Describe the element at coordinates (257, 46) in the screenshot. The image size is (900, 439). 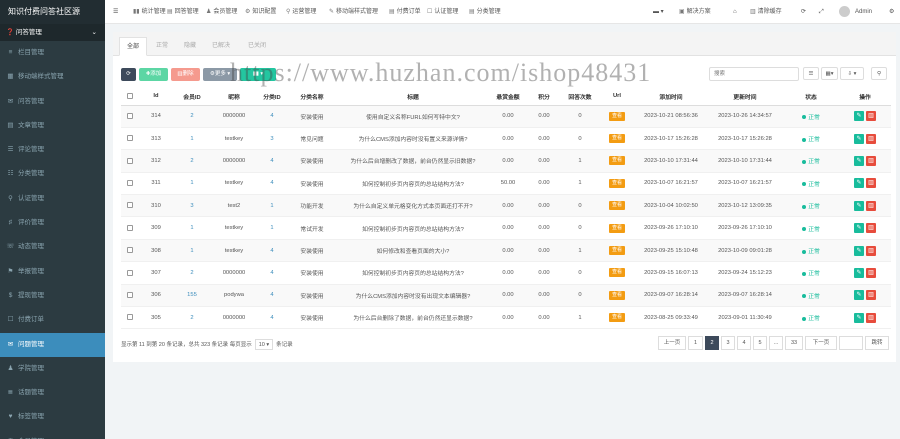
I see `status-tab: 已关闭` at that location.